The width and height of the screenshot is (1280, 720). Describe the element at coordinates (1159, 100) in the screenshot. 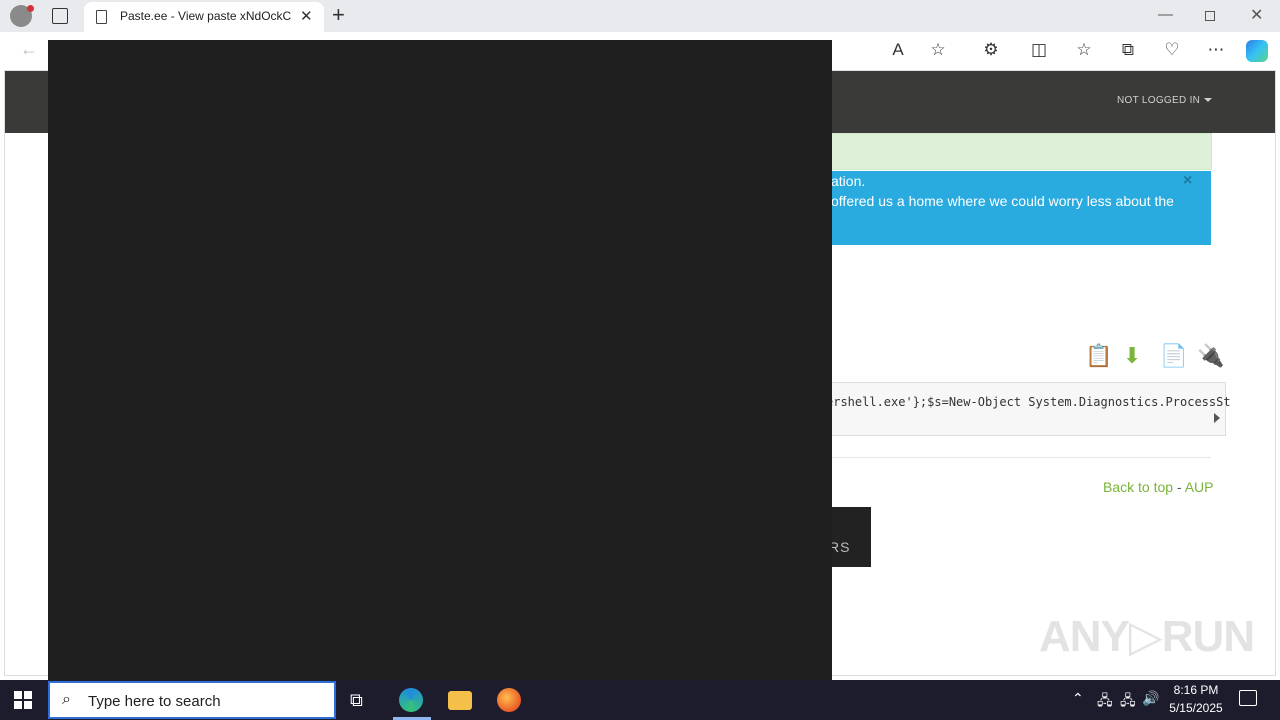

I see `login-menu-label: NOT LOGGED IN` at that location.